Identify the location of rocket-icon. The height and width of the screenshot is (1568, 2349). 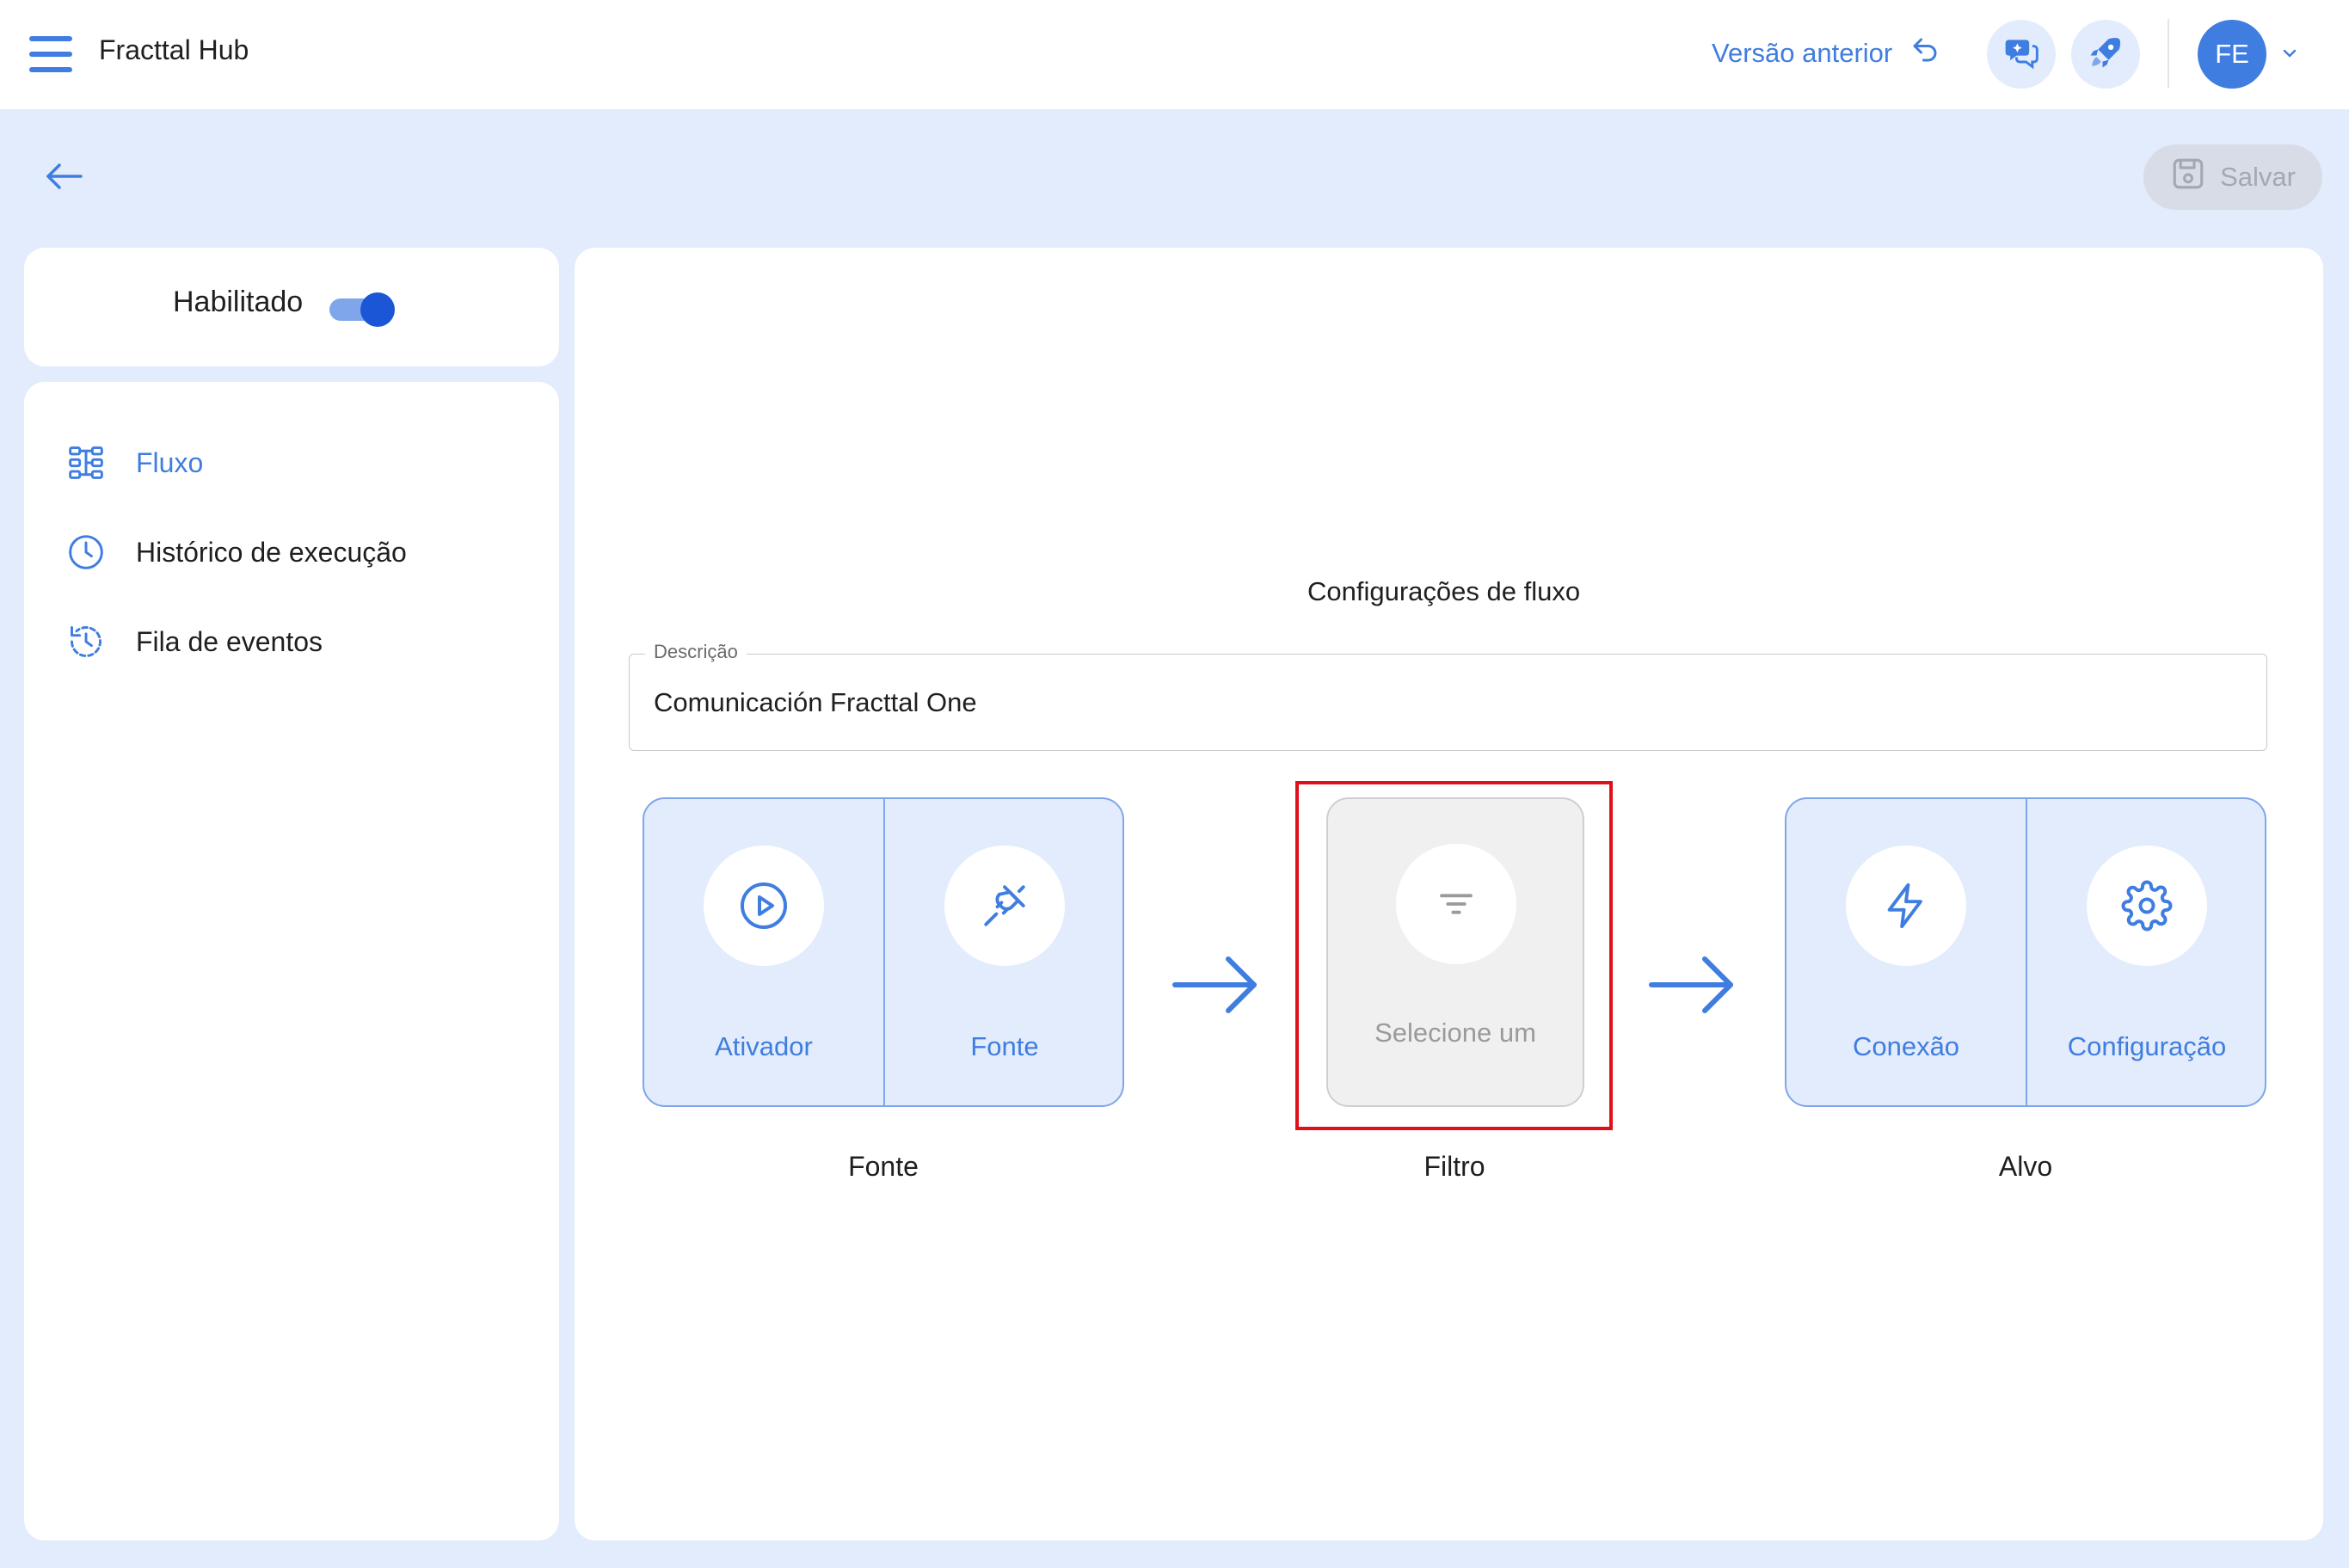
(2106, 55).